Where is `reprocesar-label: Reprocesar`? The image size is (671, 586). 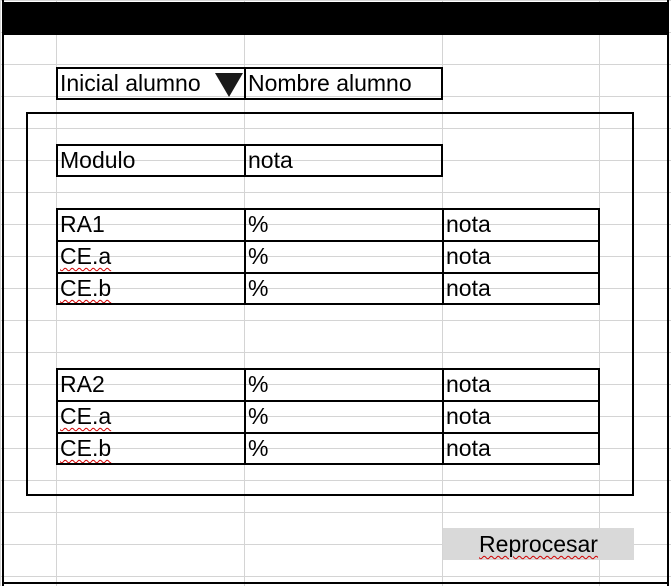
reprocesar-label: Reprocesar is located at coordinates (538, 544).